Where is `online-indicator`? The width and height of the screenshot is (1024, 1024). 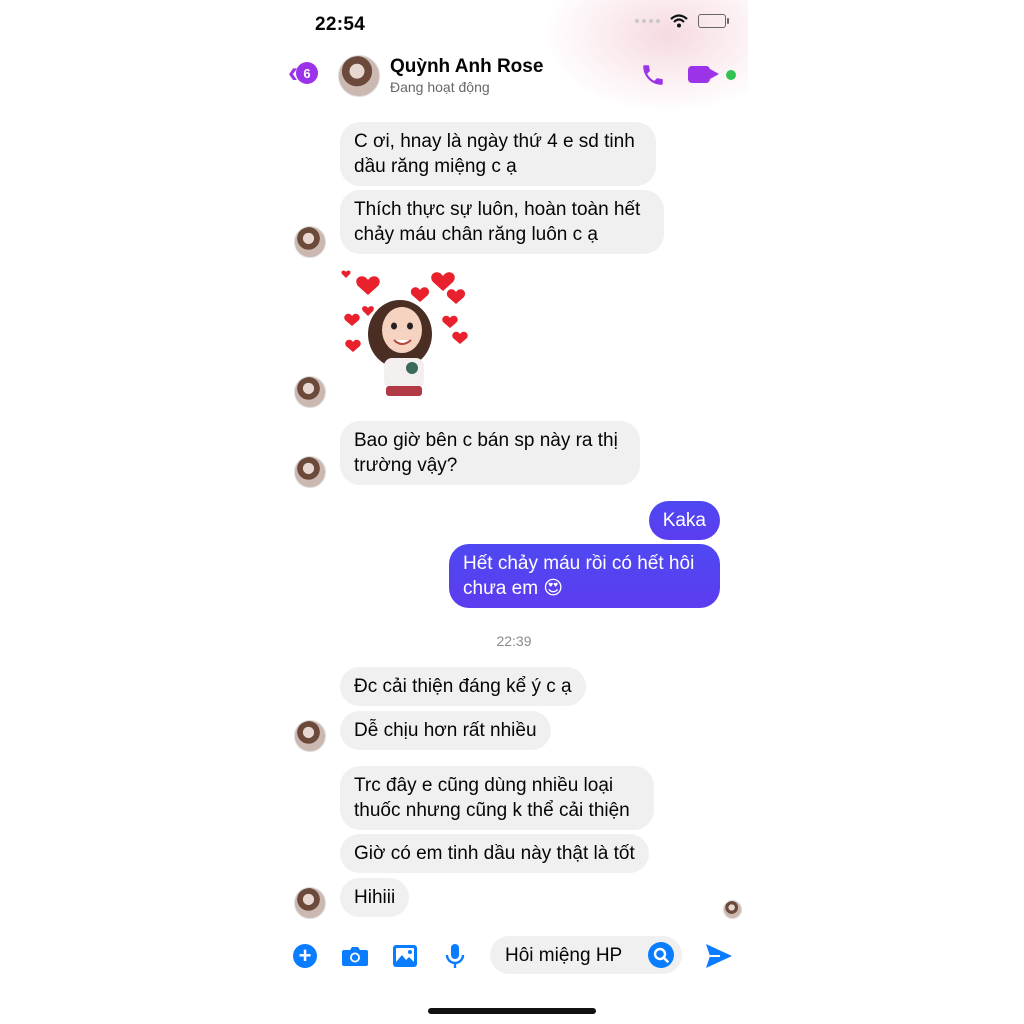 online-indicator is located at coordinates (731, 75).